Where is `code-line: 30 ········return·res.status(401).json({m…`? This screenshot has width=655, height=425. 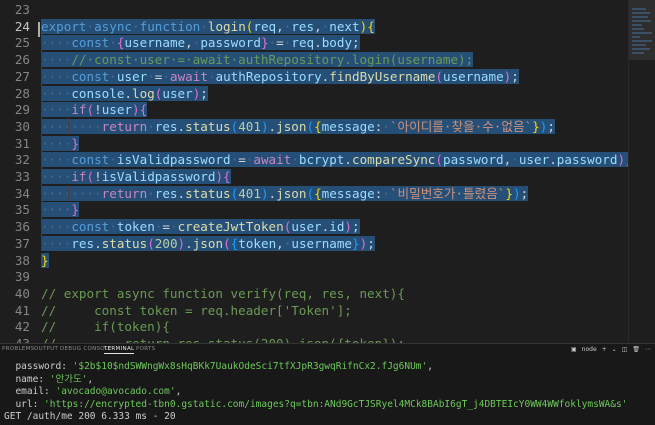
code-line: 30 ········return·res.status(401).json({m… is located at coordinates (327, 126).